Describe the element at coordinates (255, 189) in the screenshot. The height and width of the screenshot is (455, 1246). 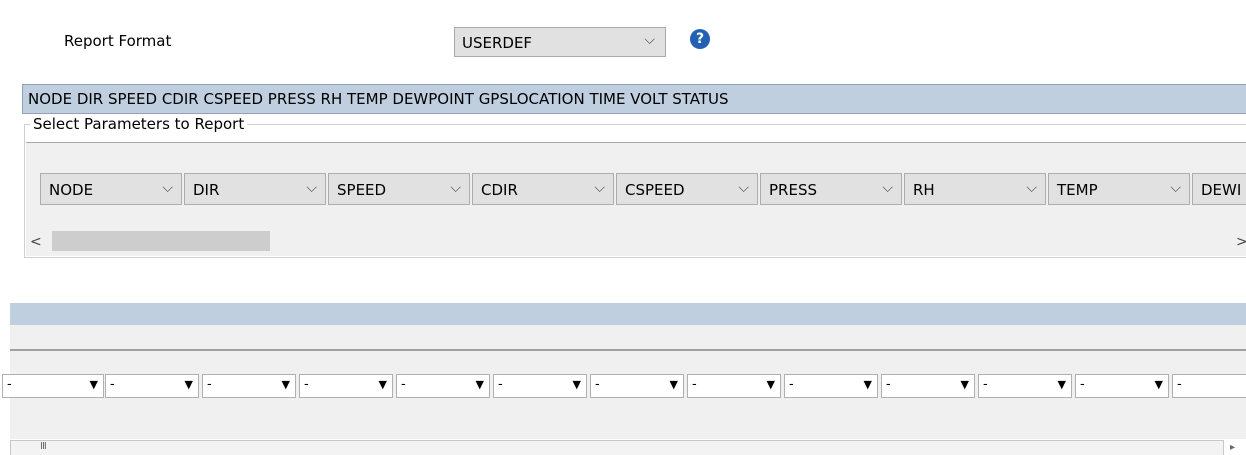
I see `param-combo-dir: DIR ⌵` at that location.